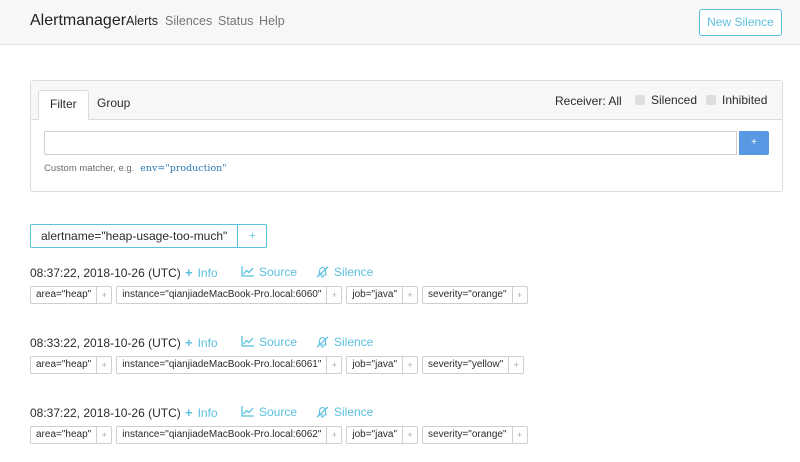  I want to click on inhibited-checkbox-box, so click(711, 99).